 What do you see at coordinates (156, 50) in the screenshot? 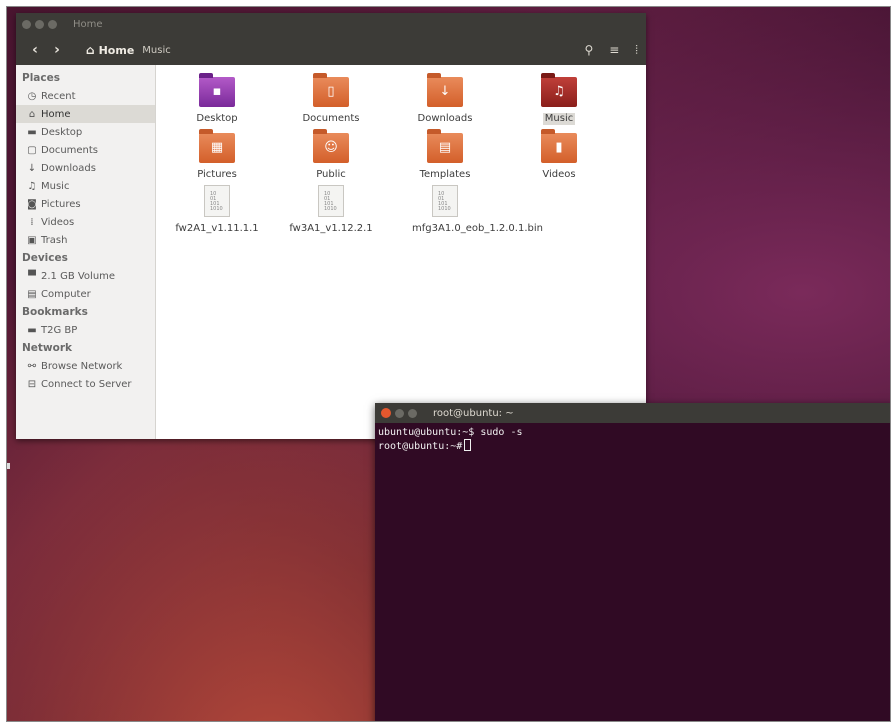
I see `breadcrumb-music: Music` at bounding box center [156, 50].